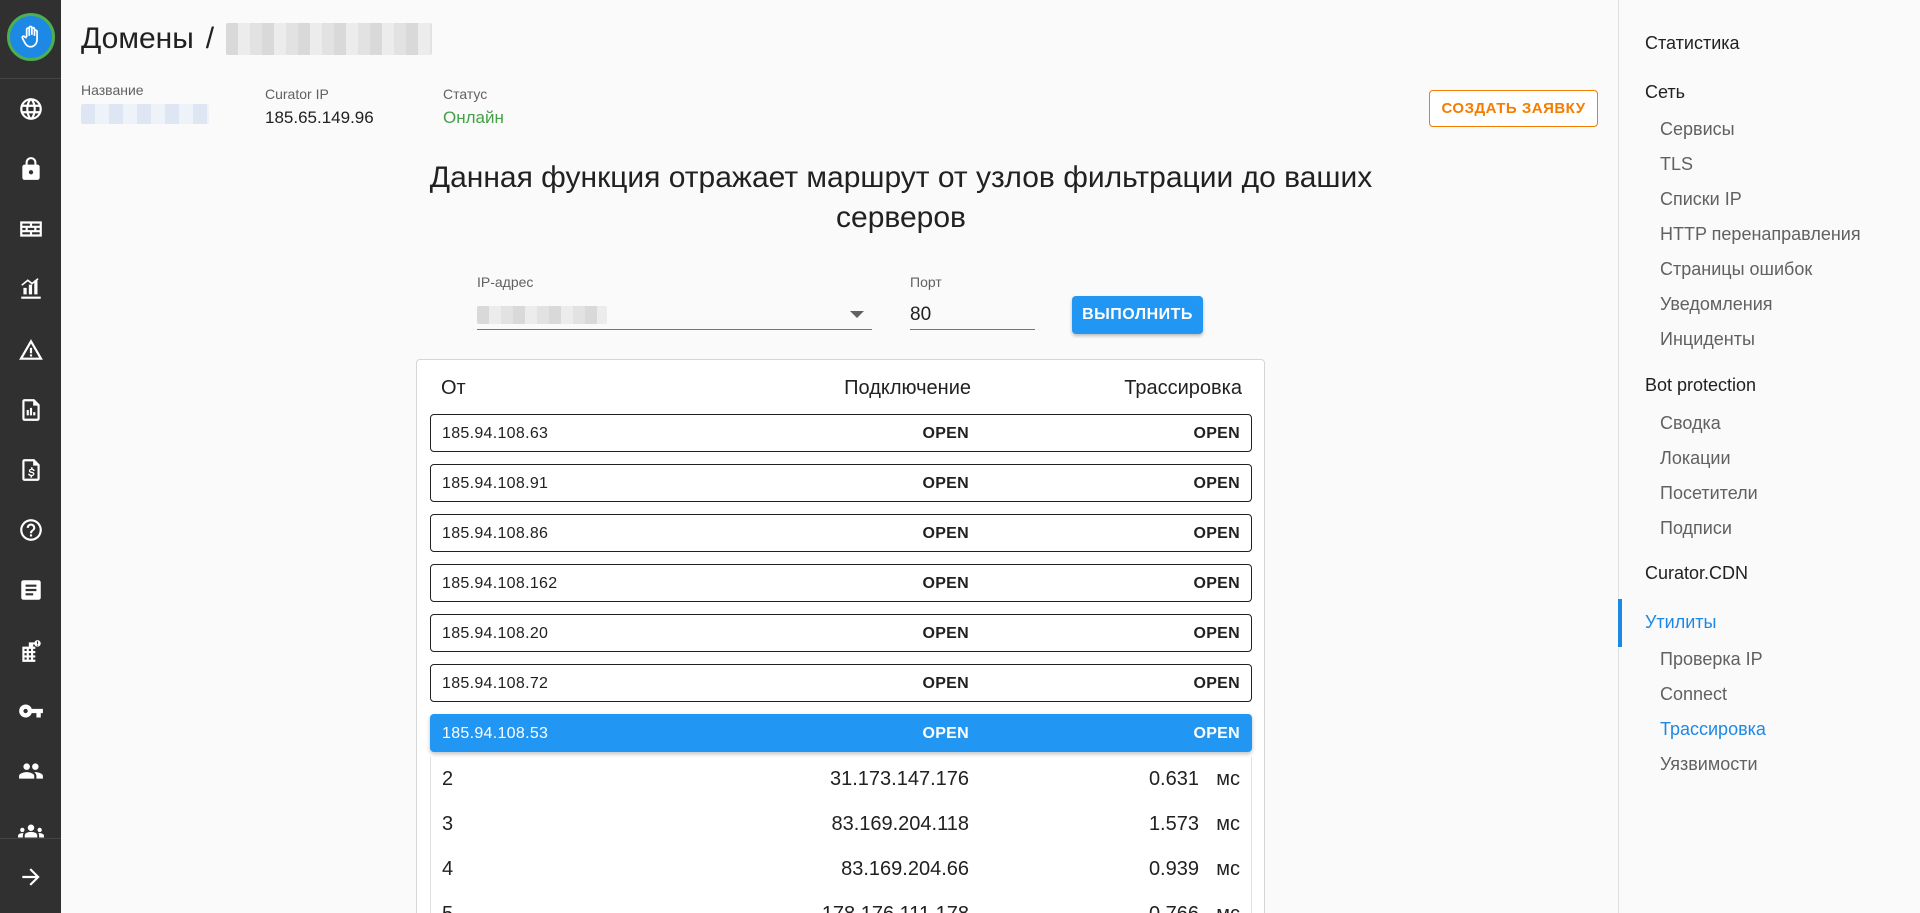 This screenshot has width=1920, height=913. Describe the element at coordinates (1716, 304) in the screenshot. I see `toc-item-notifications: Уведомления` at that location.